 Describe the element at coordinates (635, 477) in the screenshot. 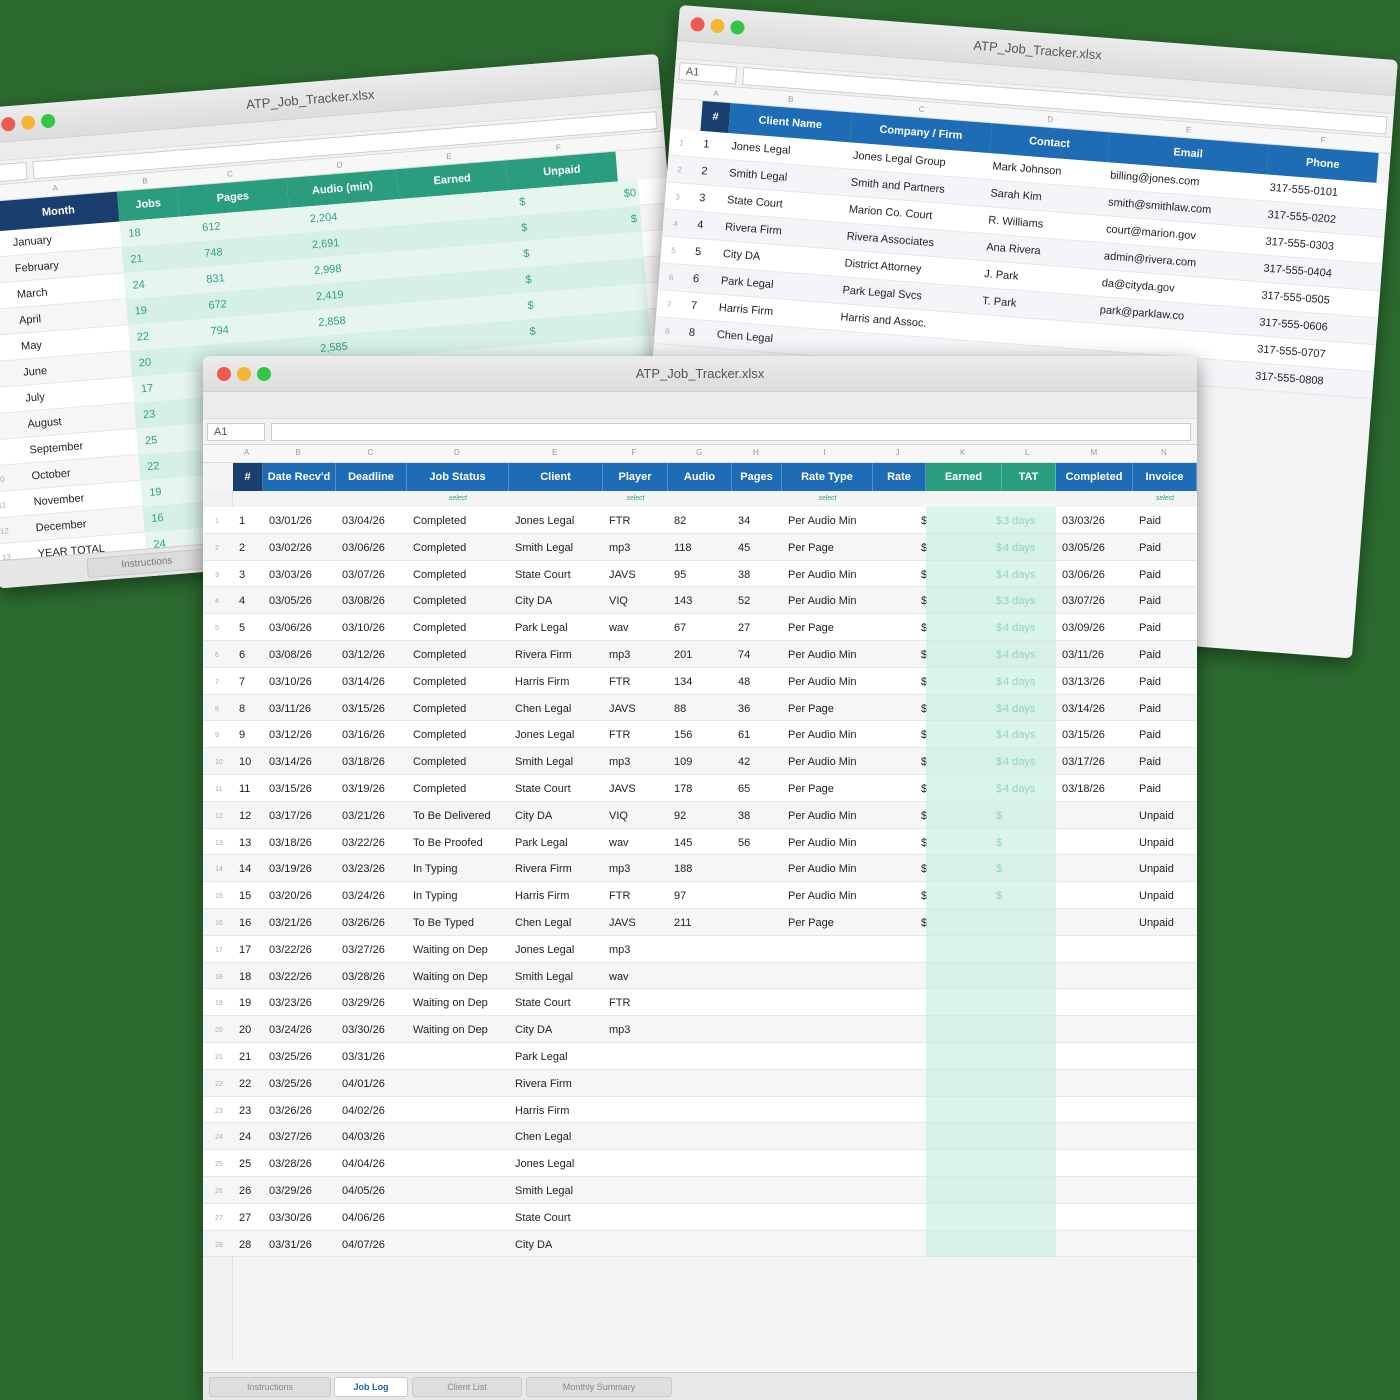

I see `column-header-player: Player` at that location.